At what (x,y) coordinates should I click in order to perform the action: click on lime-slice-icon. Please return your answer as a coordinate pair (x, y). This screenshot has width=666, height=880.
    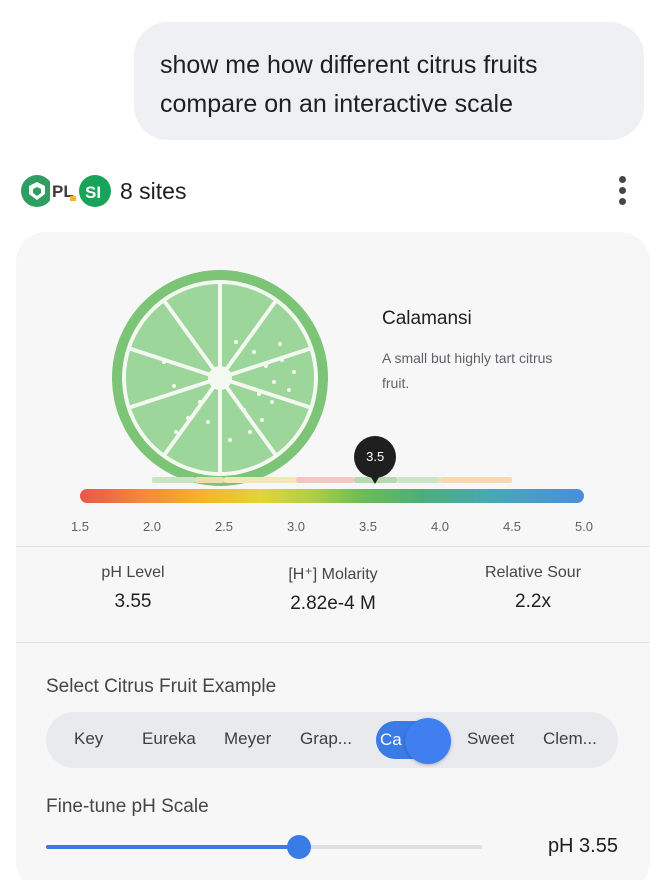
    Looking at the image, I should click on (220, 378).